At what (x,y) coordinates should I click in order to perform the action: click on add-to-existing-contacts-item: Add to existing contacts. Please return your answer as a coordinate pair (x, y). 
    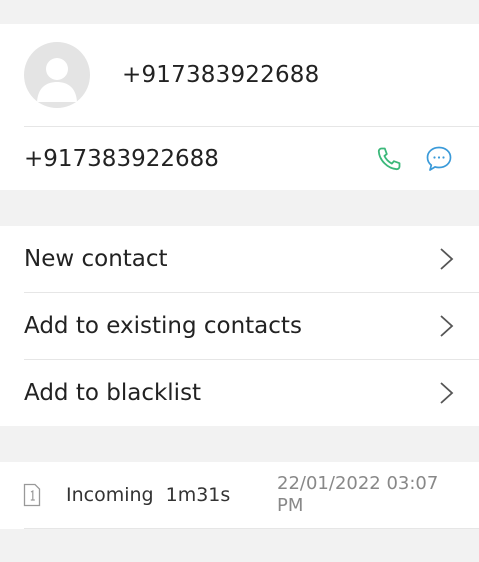
    Looking at the image, I should click on (239, 326).